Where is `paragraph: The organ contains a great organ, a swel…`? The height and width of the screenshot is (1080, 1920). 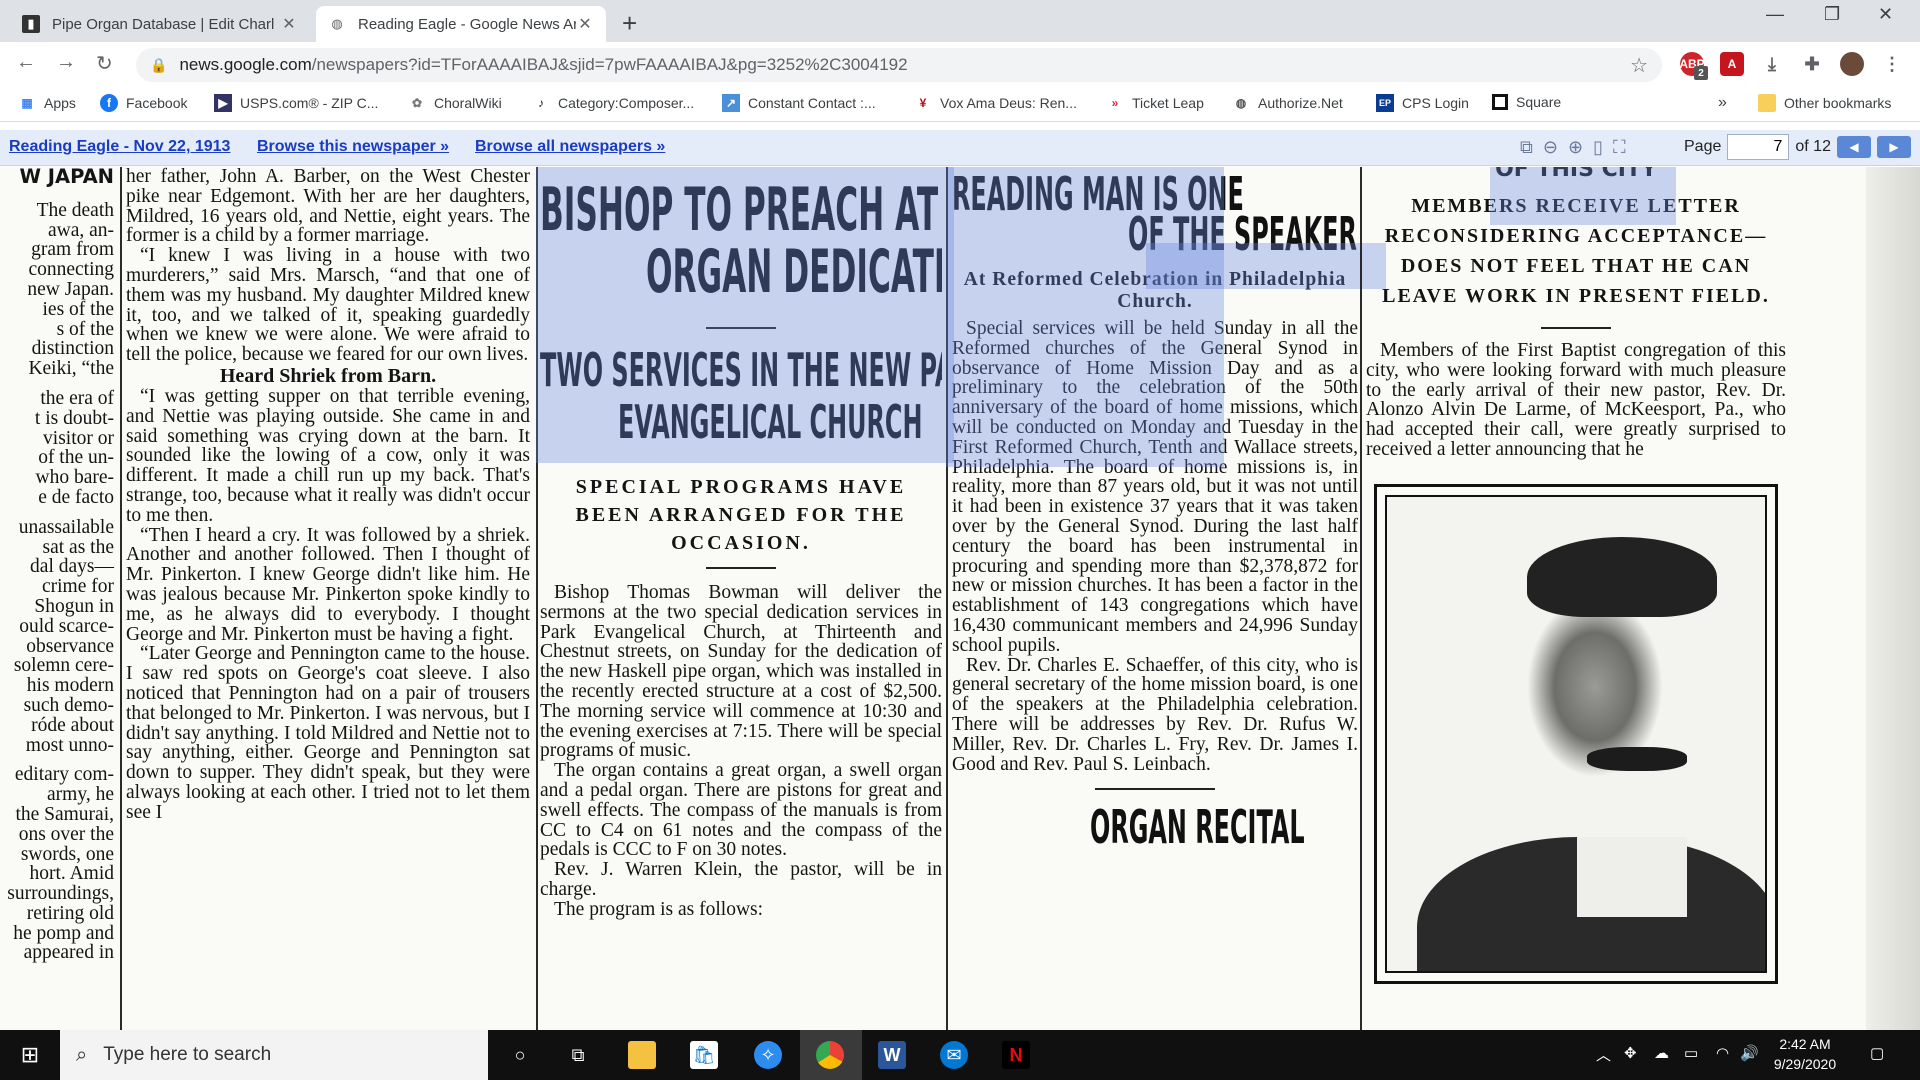
paragraph: The organ contains a great organ, a swel… is located at coordinates (741, 810).